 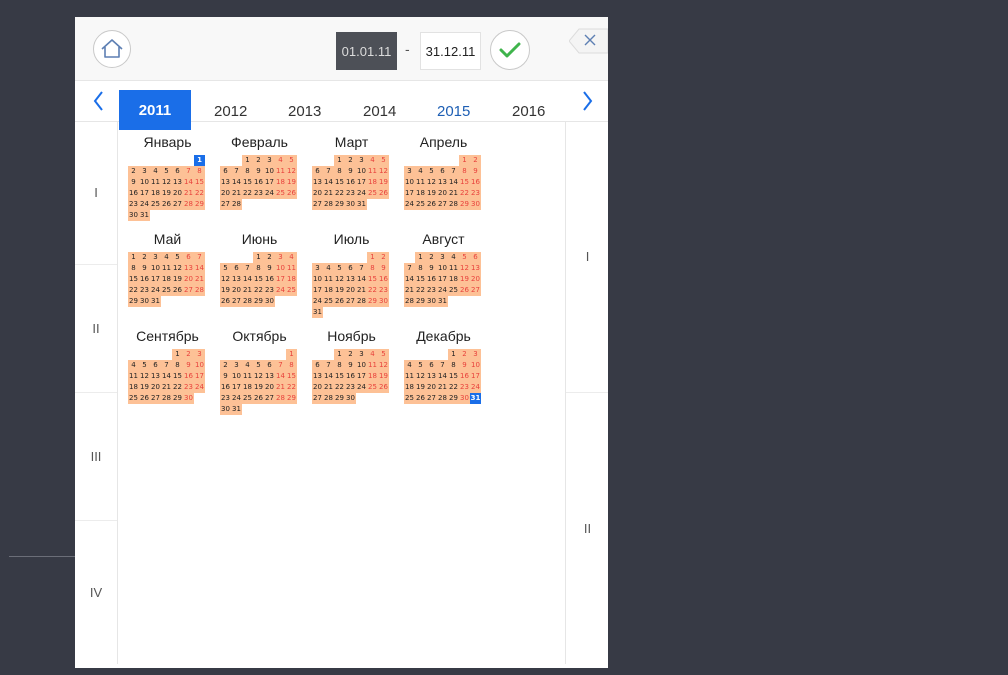 What do you see at coordinates (510, 50) in the screenshot?
I see `confirm-button` at bounding box center [510, 50].